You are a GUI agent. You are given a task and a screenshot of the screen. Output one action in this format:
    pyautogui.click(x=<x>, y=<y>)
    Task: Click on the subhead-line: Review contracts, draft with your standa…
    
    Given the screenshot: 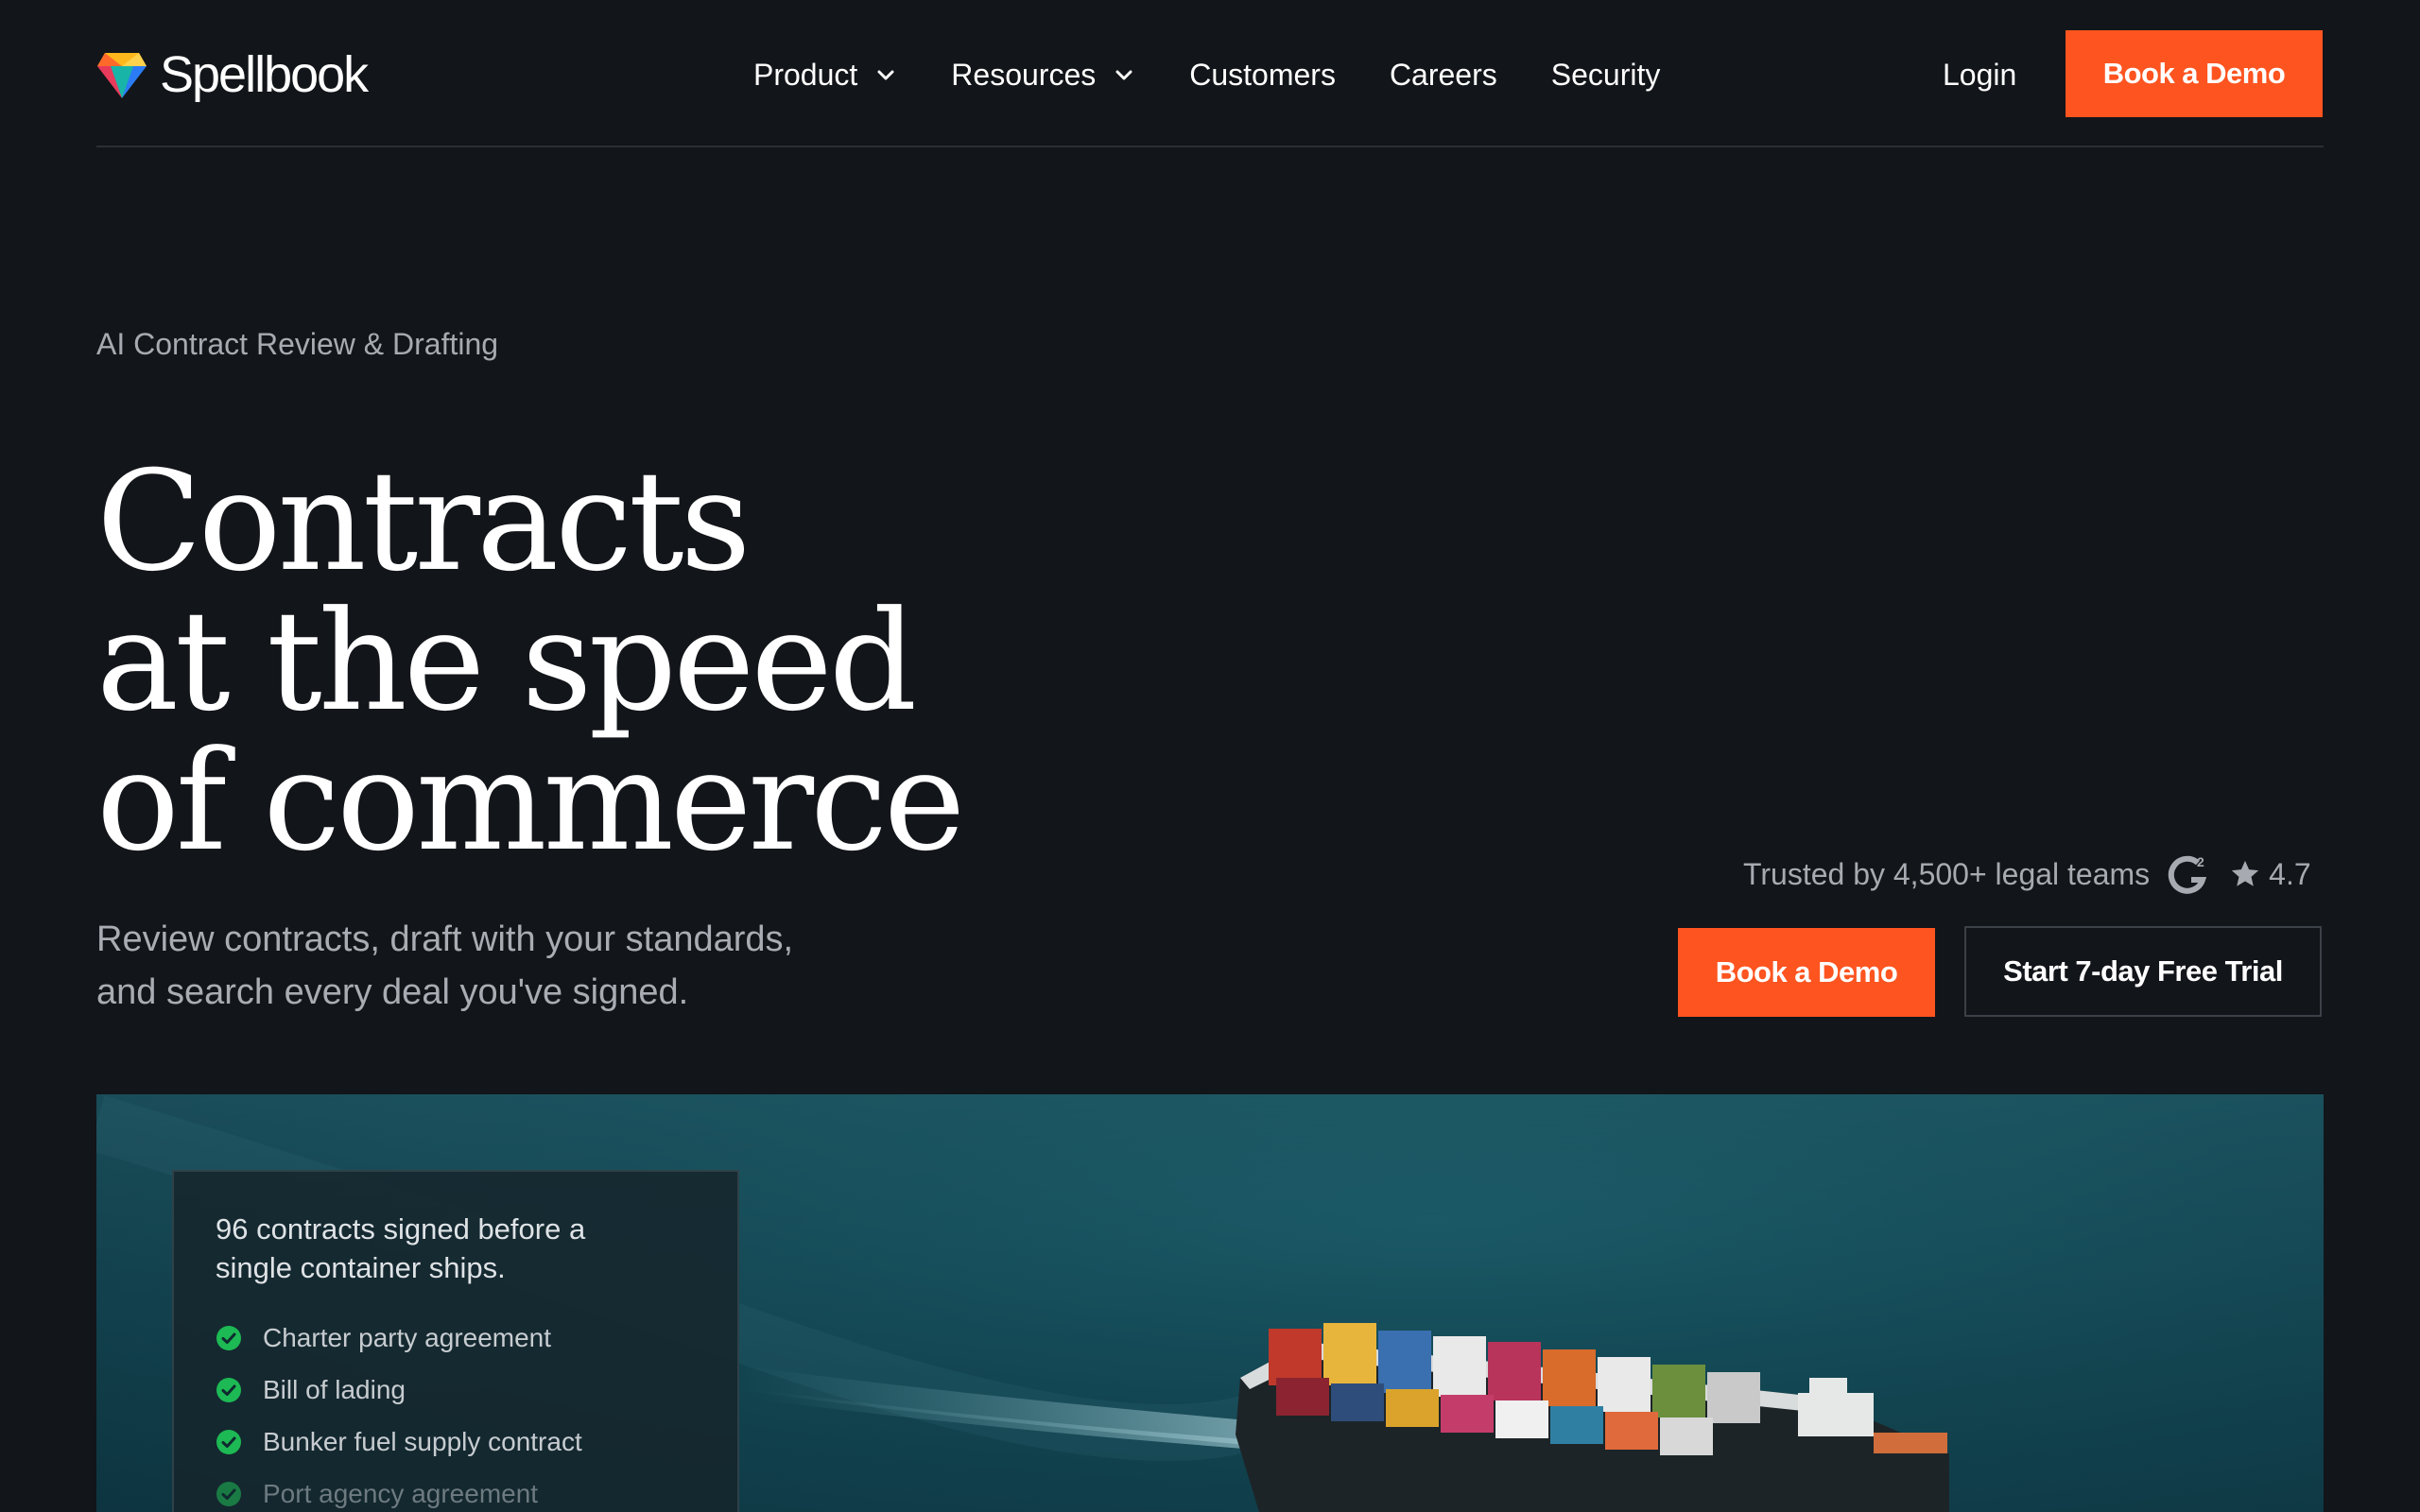 What is the action you would take?
    pyautogui.click(x=445, y=939)
    